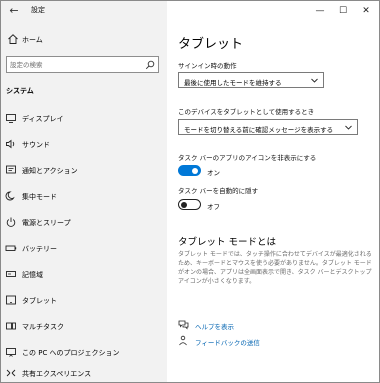 The height and width of the screenshot is (383, 380). Describe the element at coordinates (183, 325) in the screenshot. I see `help-icon` at that location.